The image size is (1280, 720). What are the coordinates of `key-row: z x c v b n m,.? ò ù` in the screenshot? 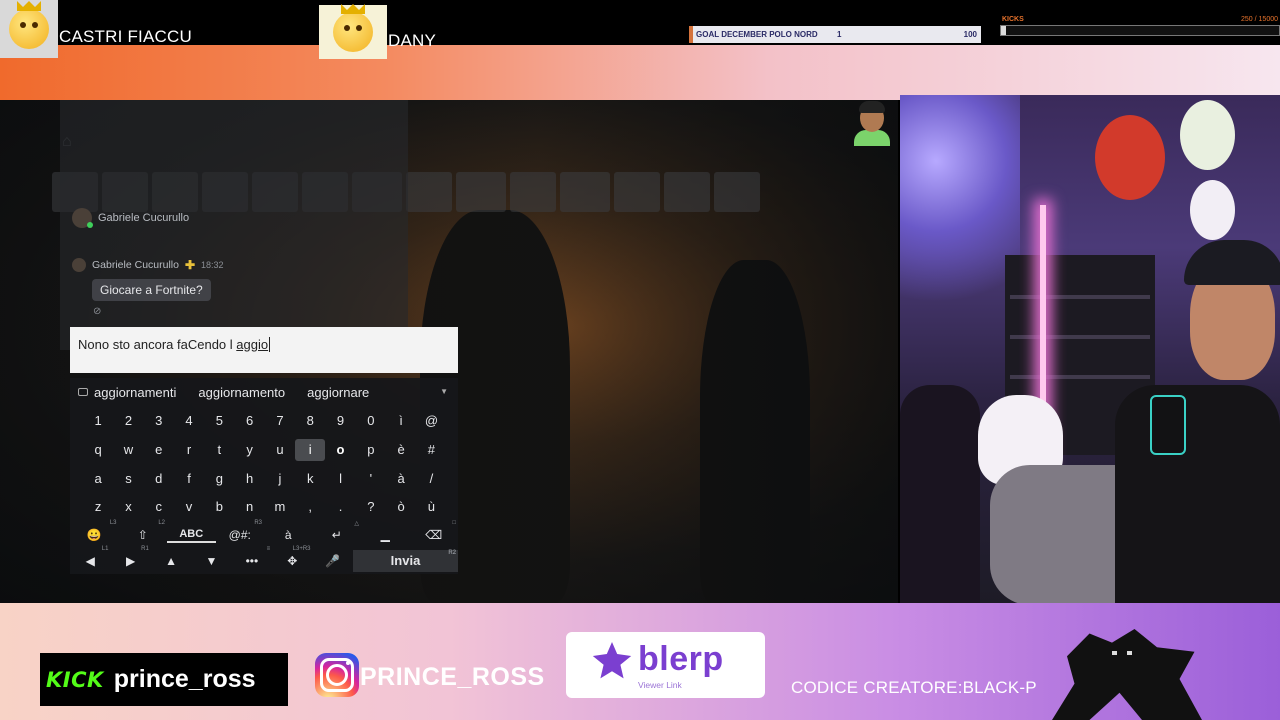 It's located at (265, 507).